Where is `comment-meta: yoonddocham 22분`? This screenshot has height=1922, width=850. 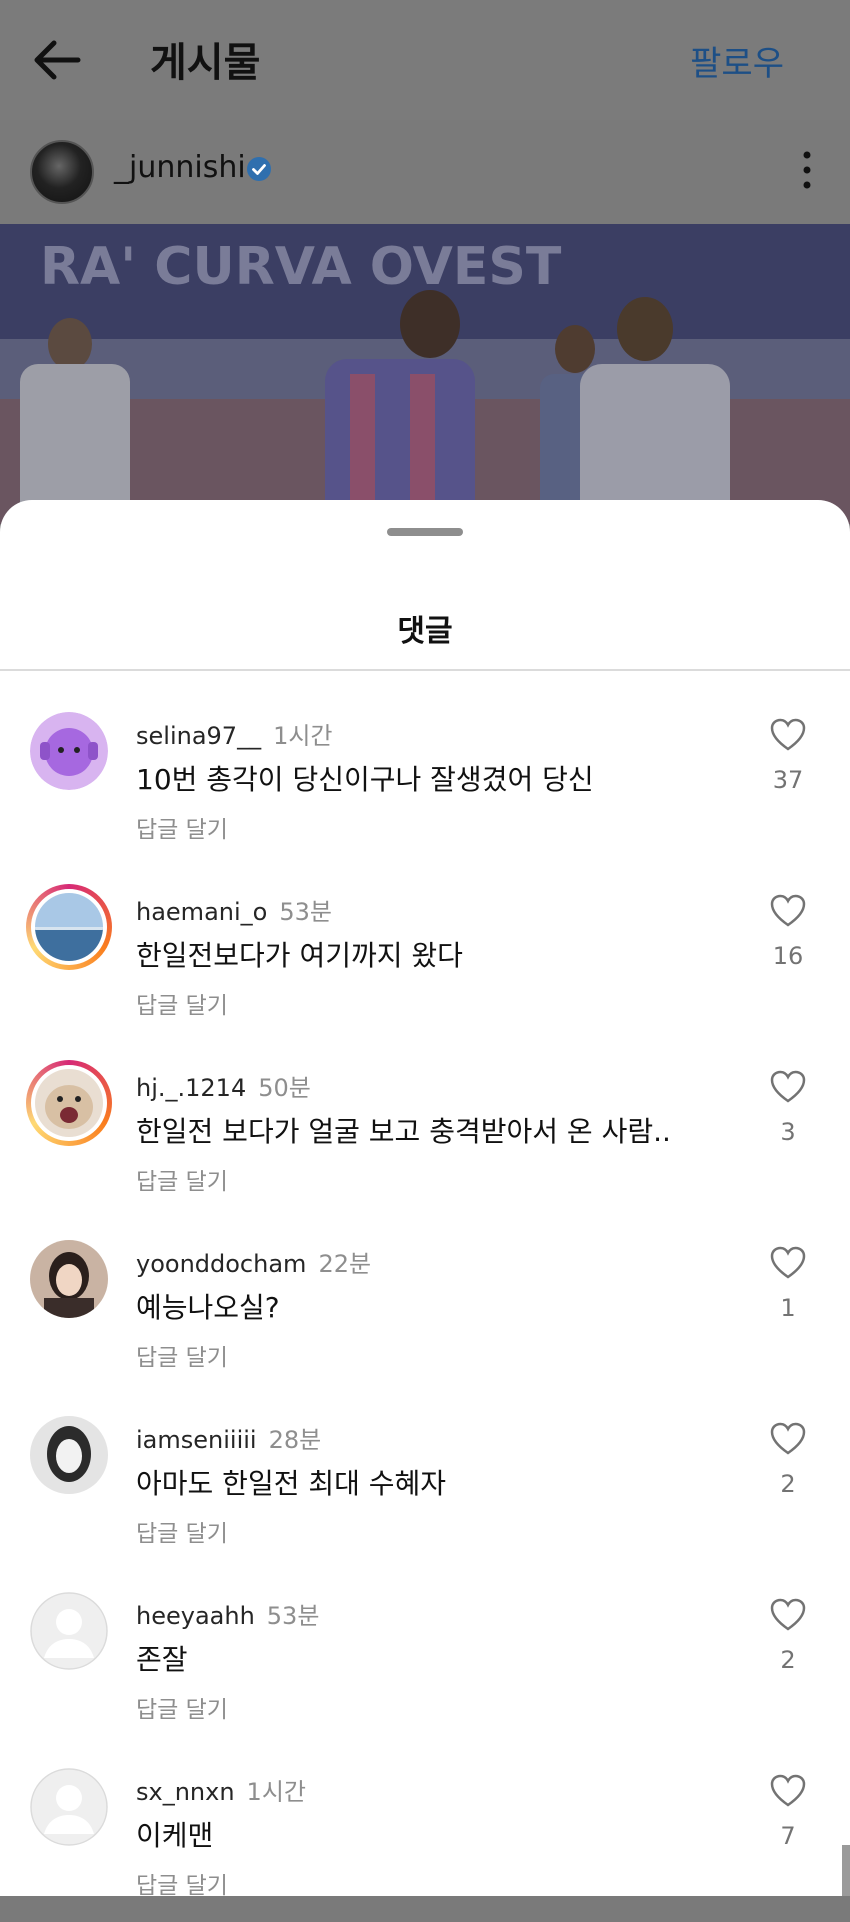
comment-meta: yoonddocham 22분 is located at coordinates (253, 1261).